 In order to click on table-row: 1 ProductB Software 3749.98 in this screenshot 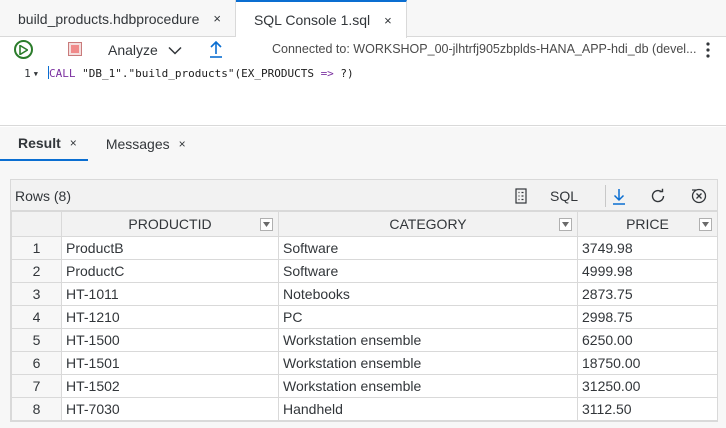, I will do `click(364, 248)`.